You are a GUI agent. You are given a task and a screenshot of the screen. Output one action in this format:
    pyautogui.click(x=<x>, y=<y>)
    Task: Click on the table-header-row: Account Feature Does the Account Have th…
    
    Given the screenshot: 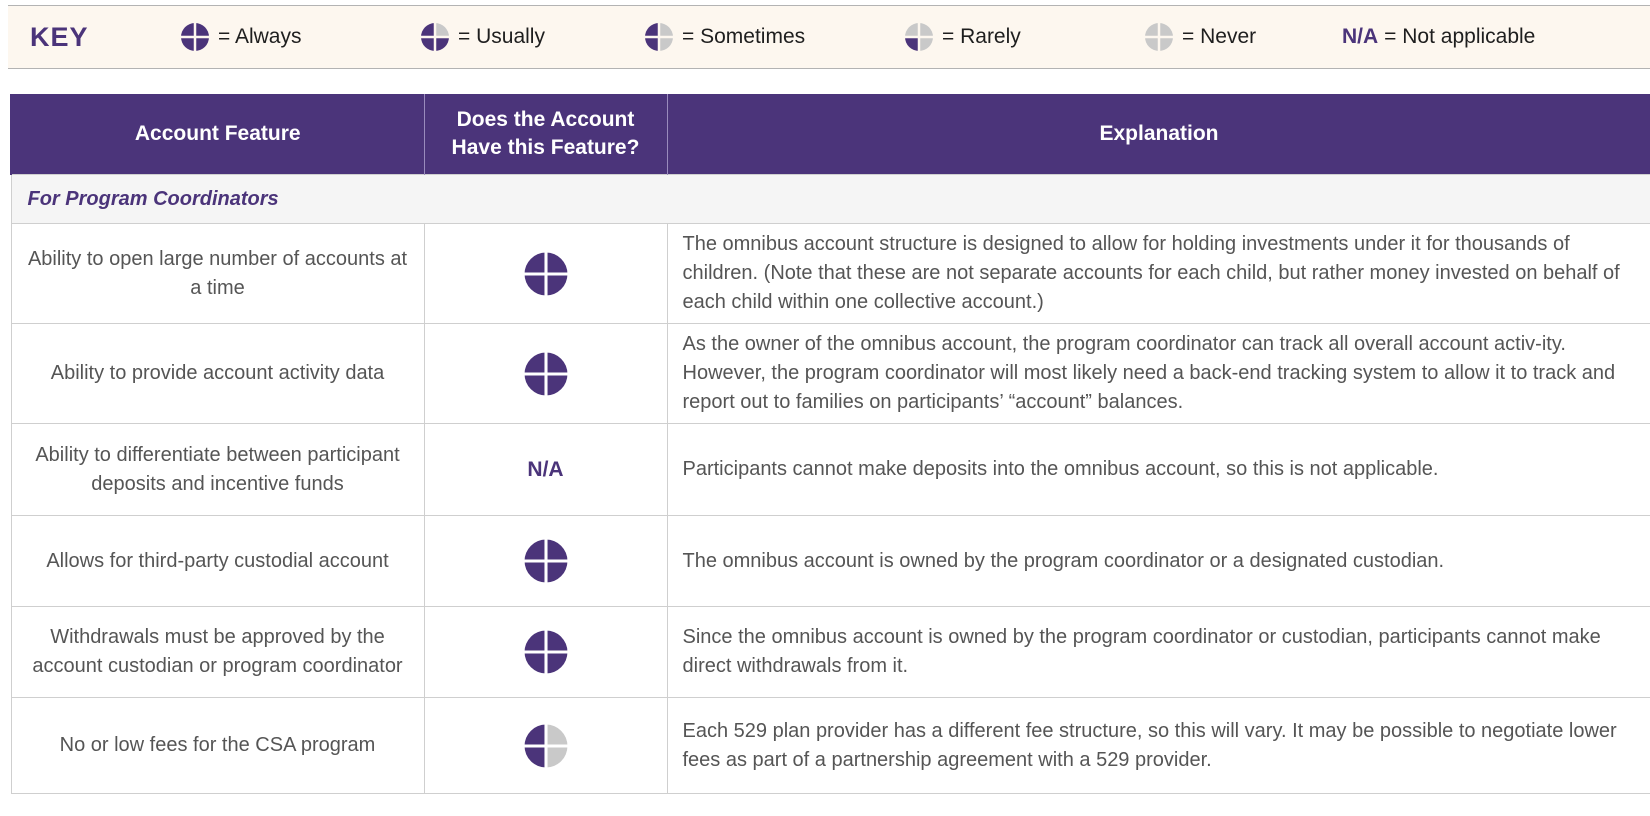 What is the action you would take?
    pyautogui.click(x=830, y=134)
    